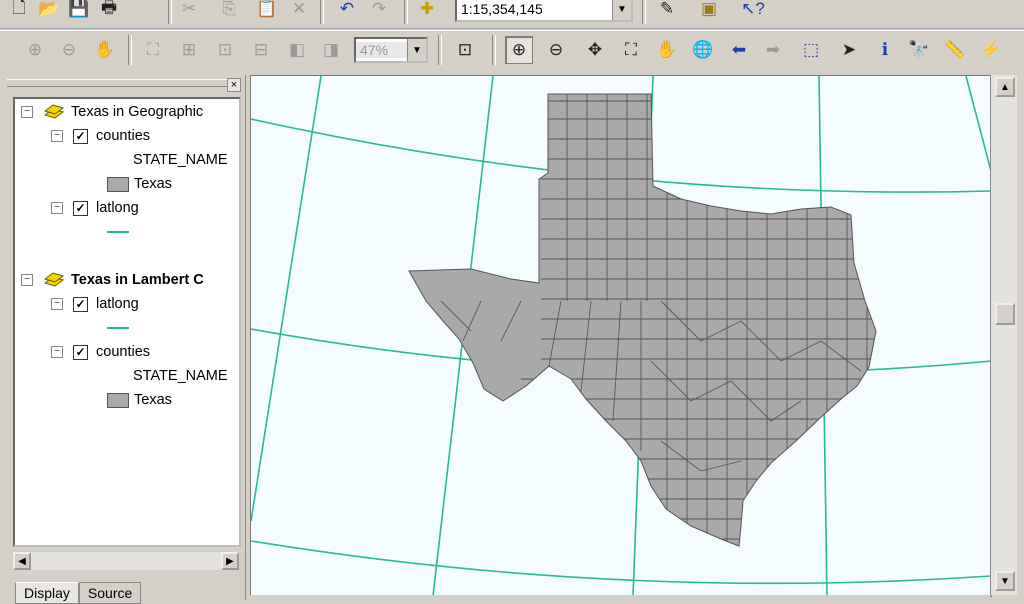 The width and height of the screenshot is (1024, 604). I want to click on close-icon: ×, so click(234, 85).